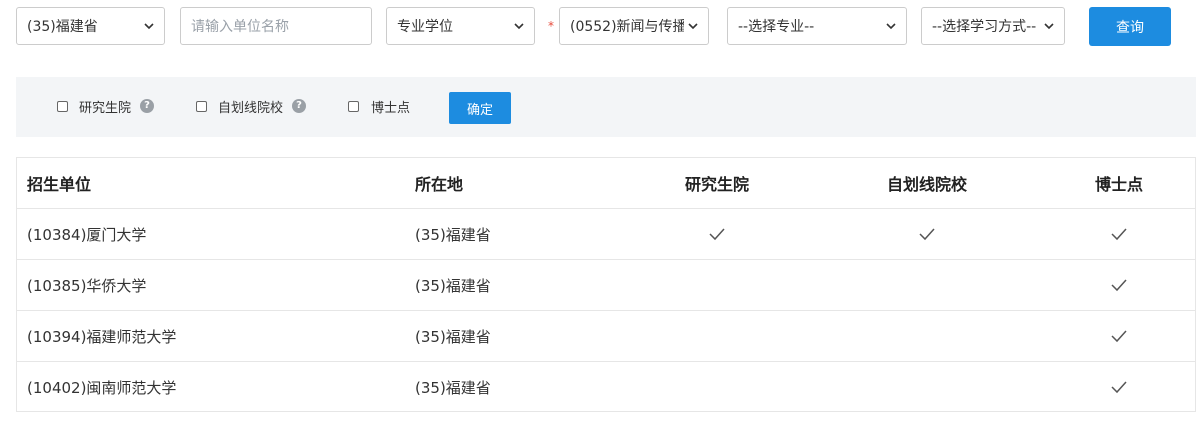 The height and width of the screenshot is (423, 1203). Describe the element at coordinates (86, 234) in the screenshot. I see `unit-name: (10384)厦门大学` at that location.